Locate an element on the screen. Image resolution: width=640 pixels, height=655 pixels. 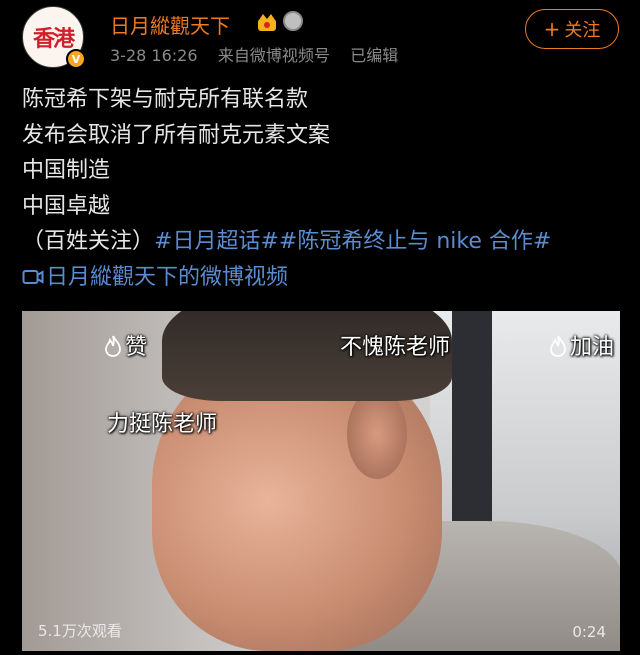
danmaku-comment: 力挺陈老师 is located at coordinates (162, 422).